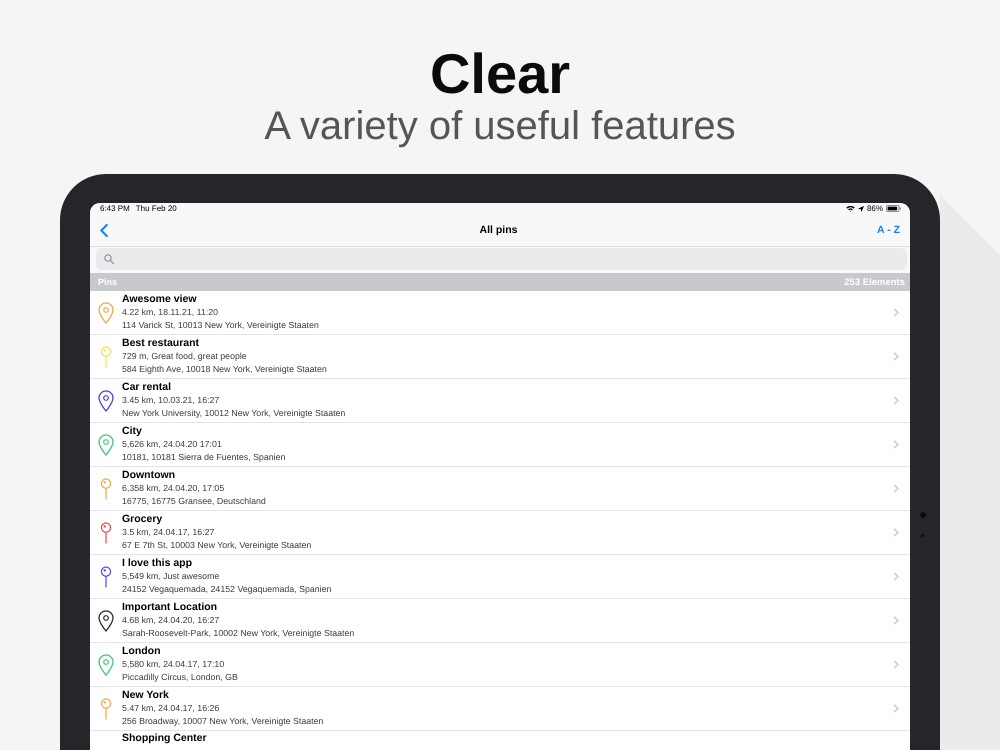  I want to click on pin-address: 24152 Vegaquemada, 24152 Vegaquemada, Spanien, so click(227, 589).